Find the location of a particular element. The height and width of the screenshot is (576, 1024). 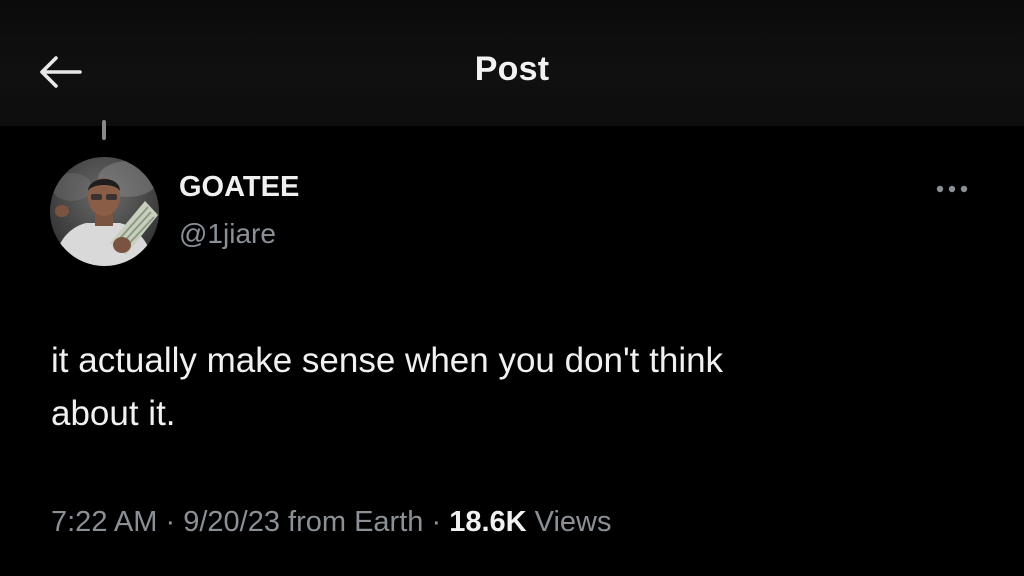

views-label: Views is located at coordinates (573, 522).